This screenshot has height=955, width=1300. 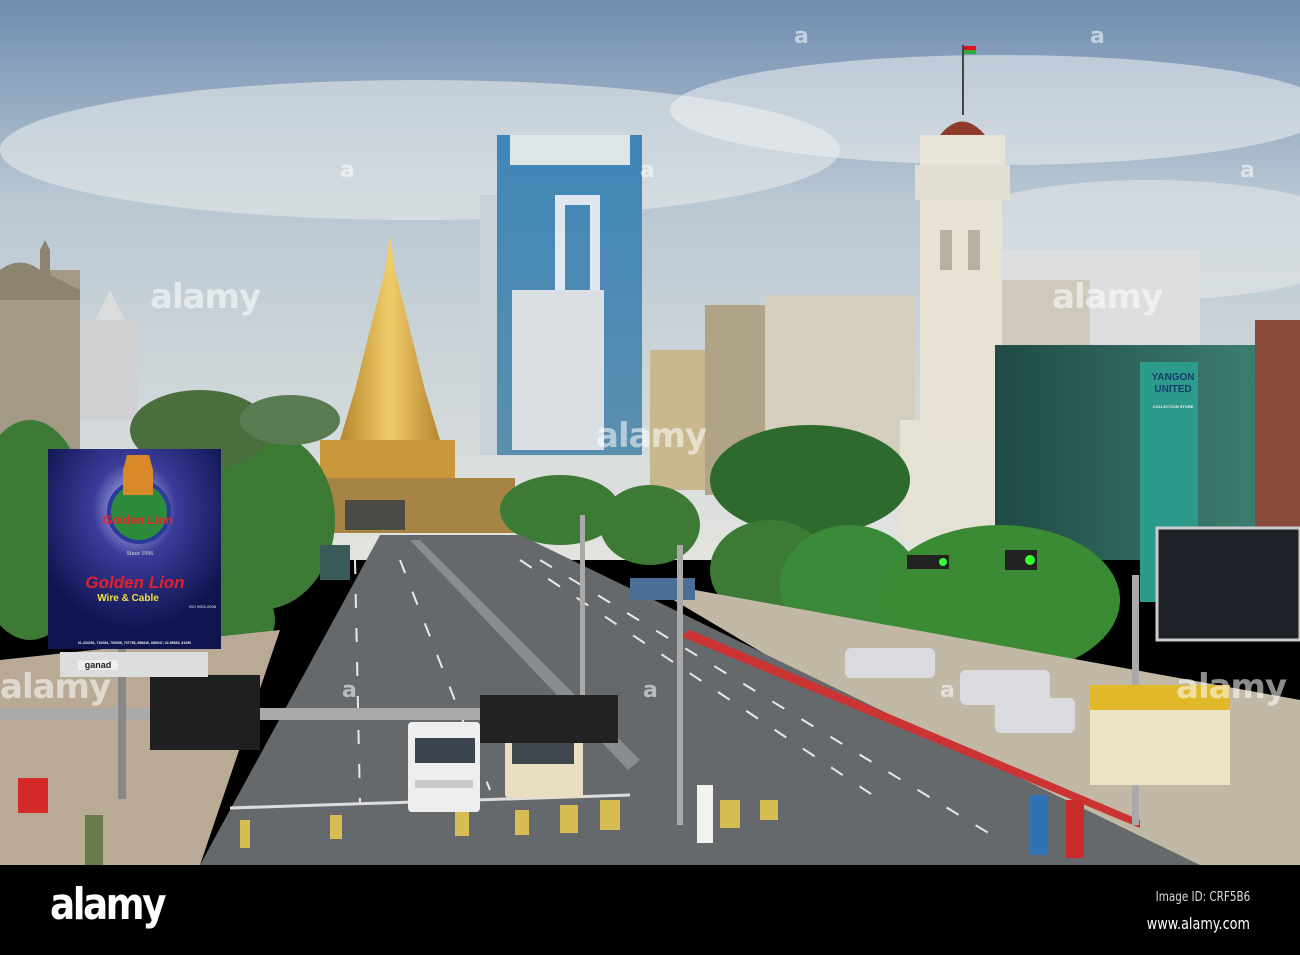 I want to click on lion-logo, so click(x=138, y=475).